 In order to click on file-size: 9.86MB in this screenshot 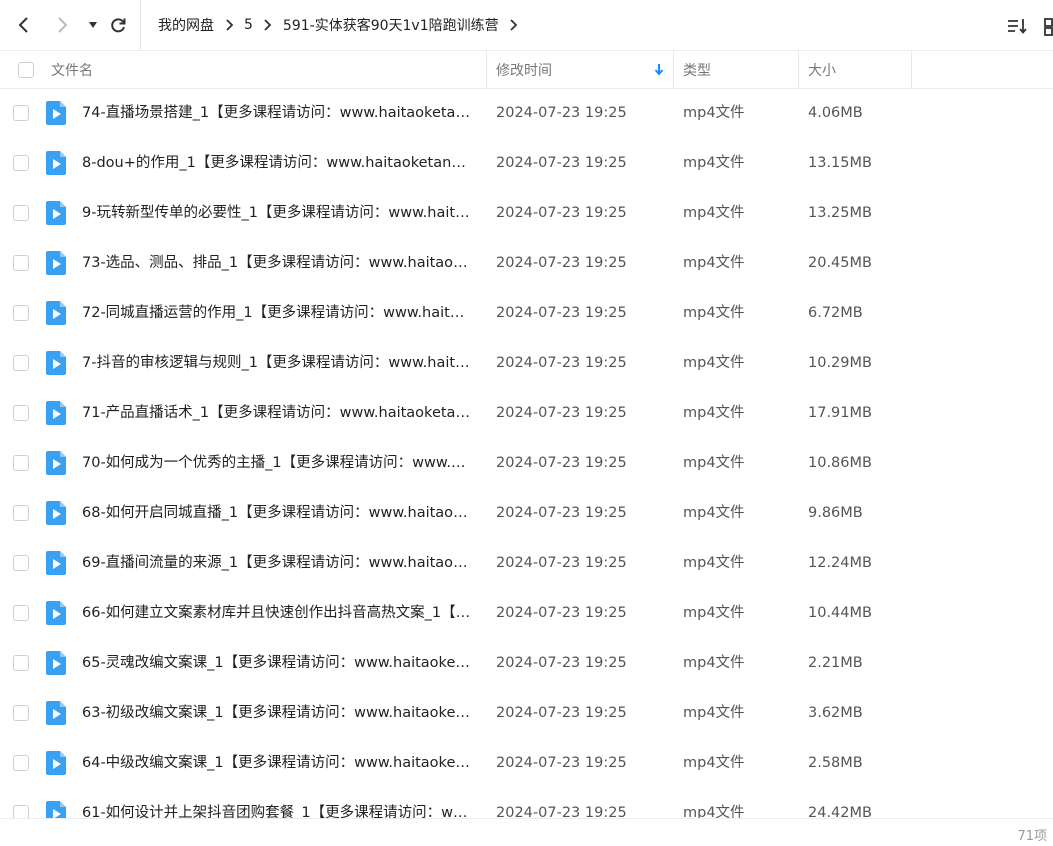, I will do `click(835, 513)`.